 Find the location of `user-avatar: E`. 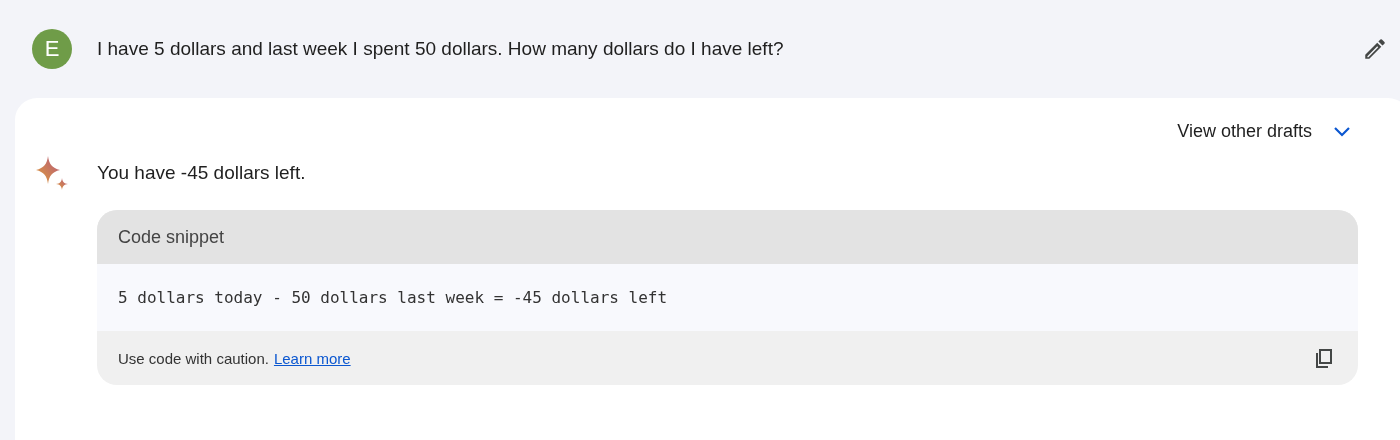

user-avatar: E is located at coordinates (52, 49).